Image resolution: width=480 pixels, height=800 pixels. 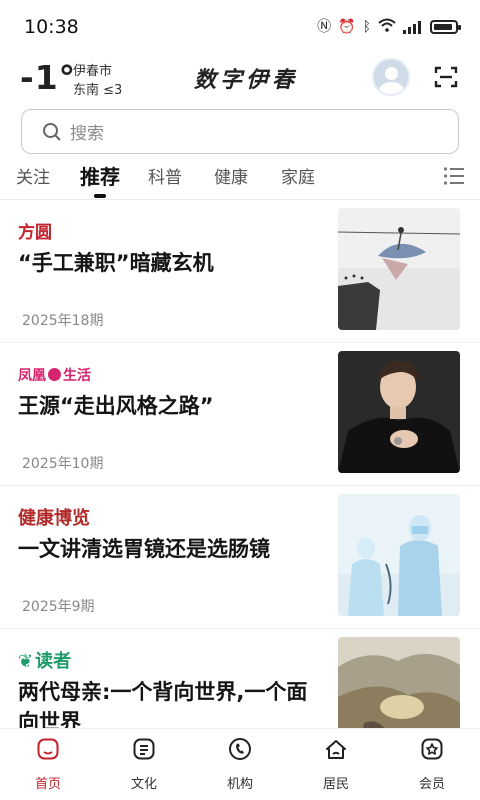 I want to click on source-label: 健康博览, so click(x=54, y=518).